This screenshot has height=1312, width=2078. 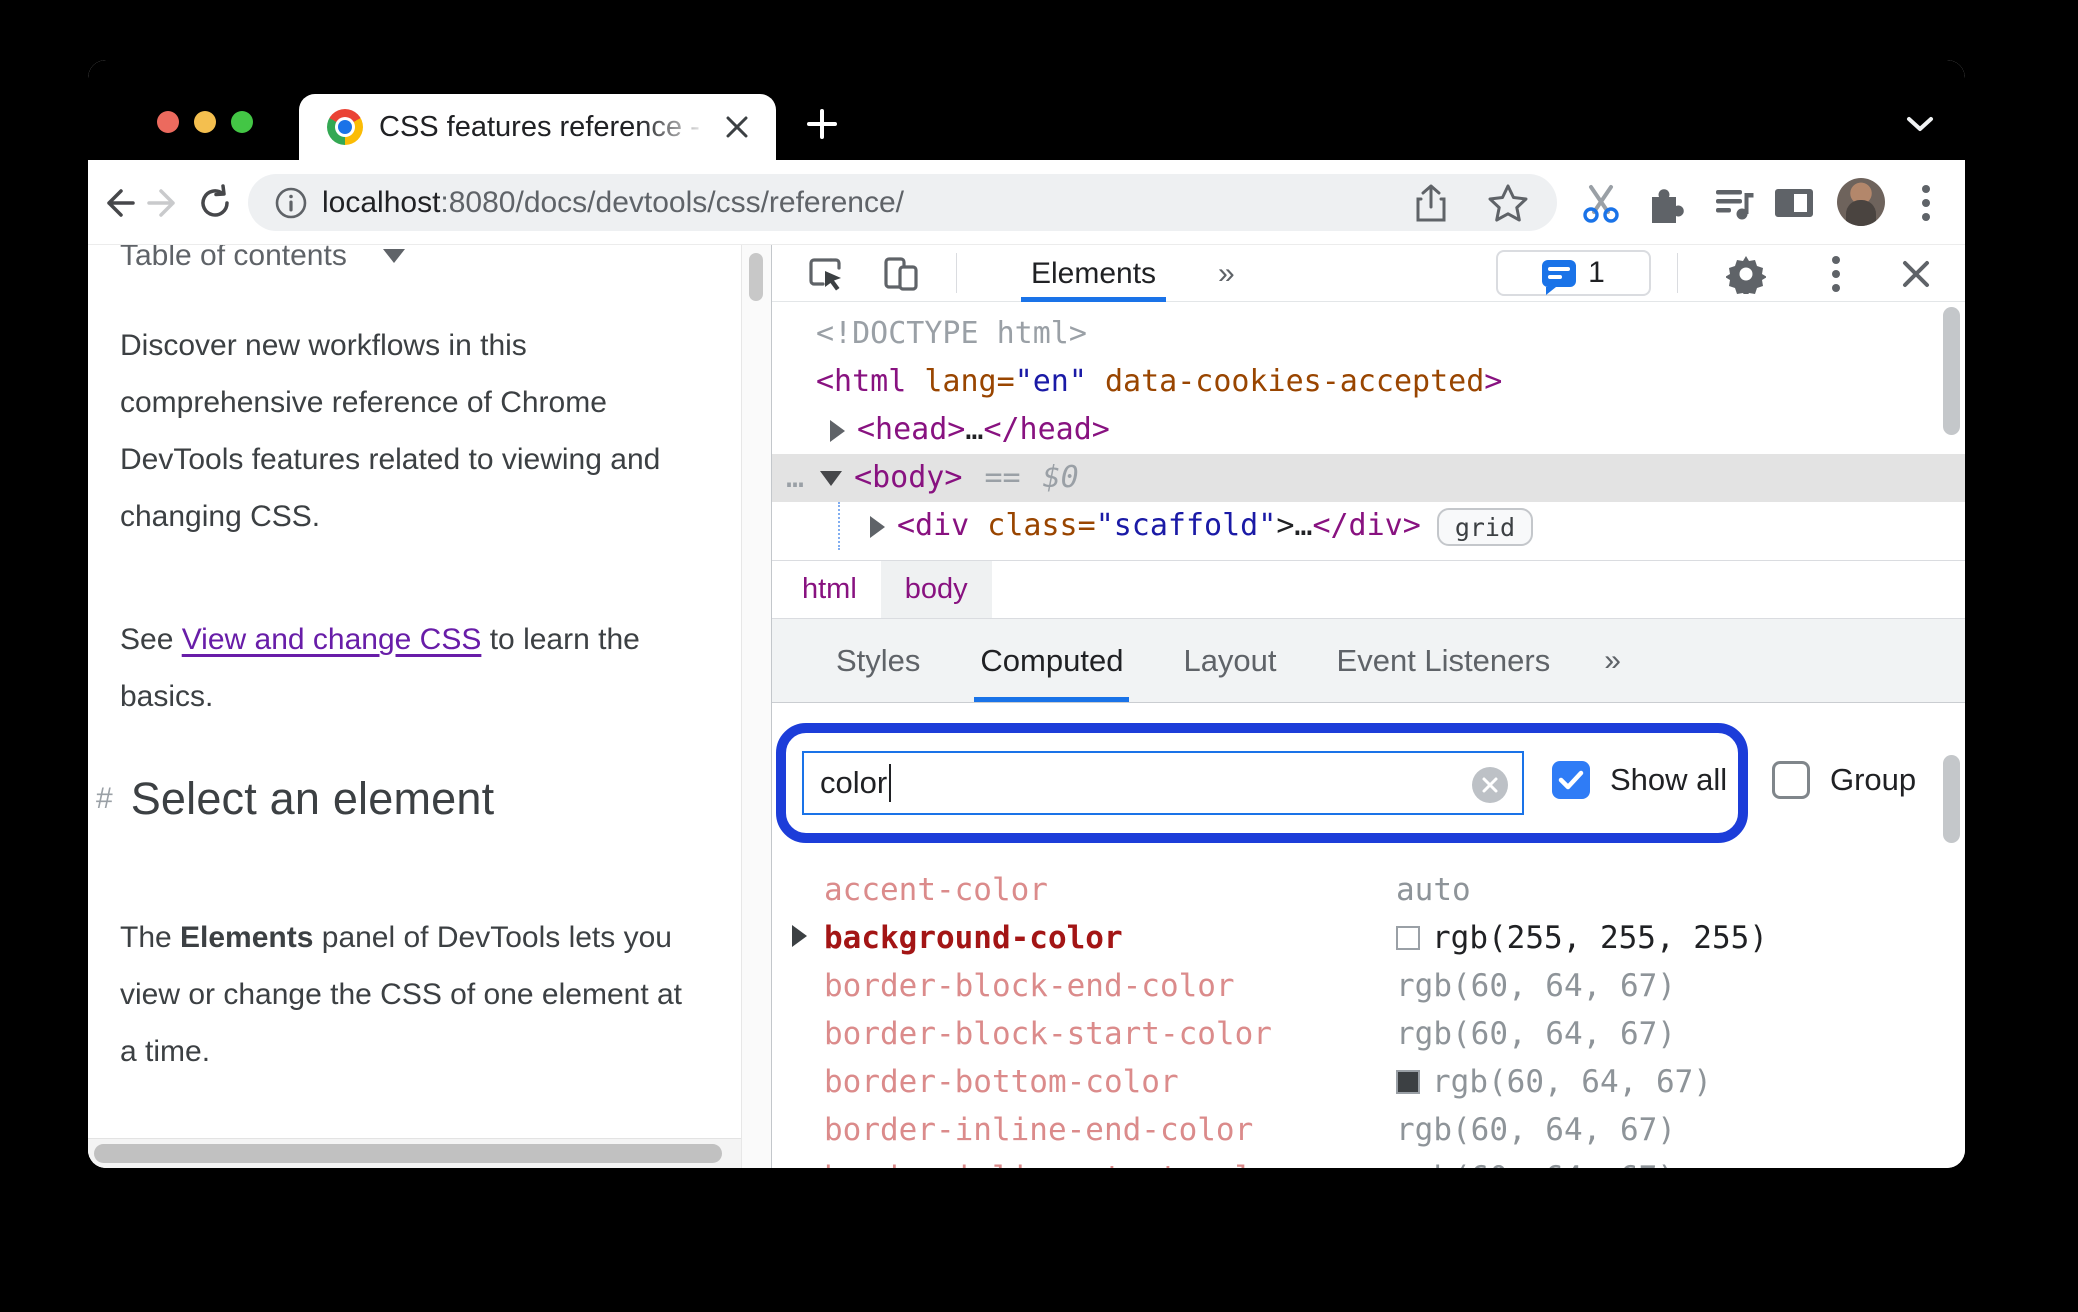 I want to click on bookmark-star-icon, so click(x=1508, y=203).